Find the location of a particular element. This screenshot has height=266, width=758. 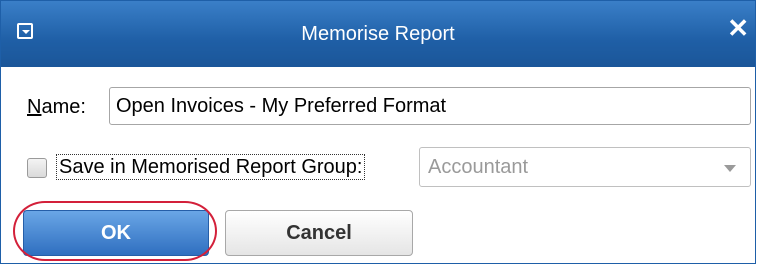

chevron-down-icon is located at coordinates (730, 168).